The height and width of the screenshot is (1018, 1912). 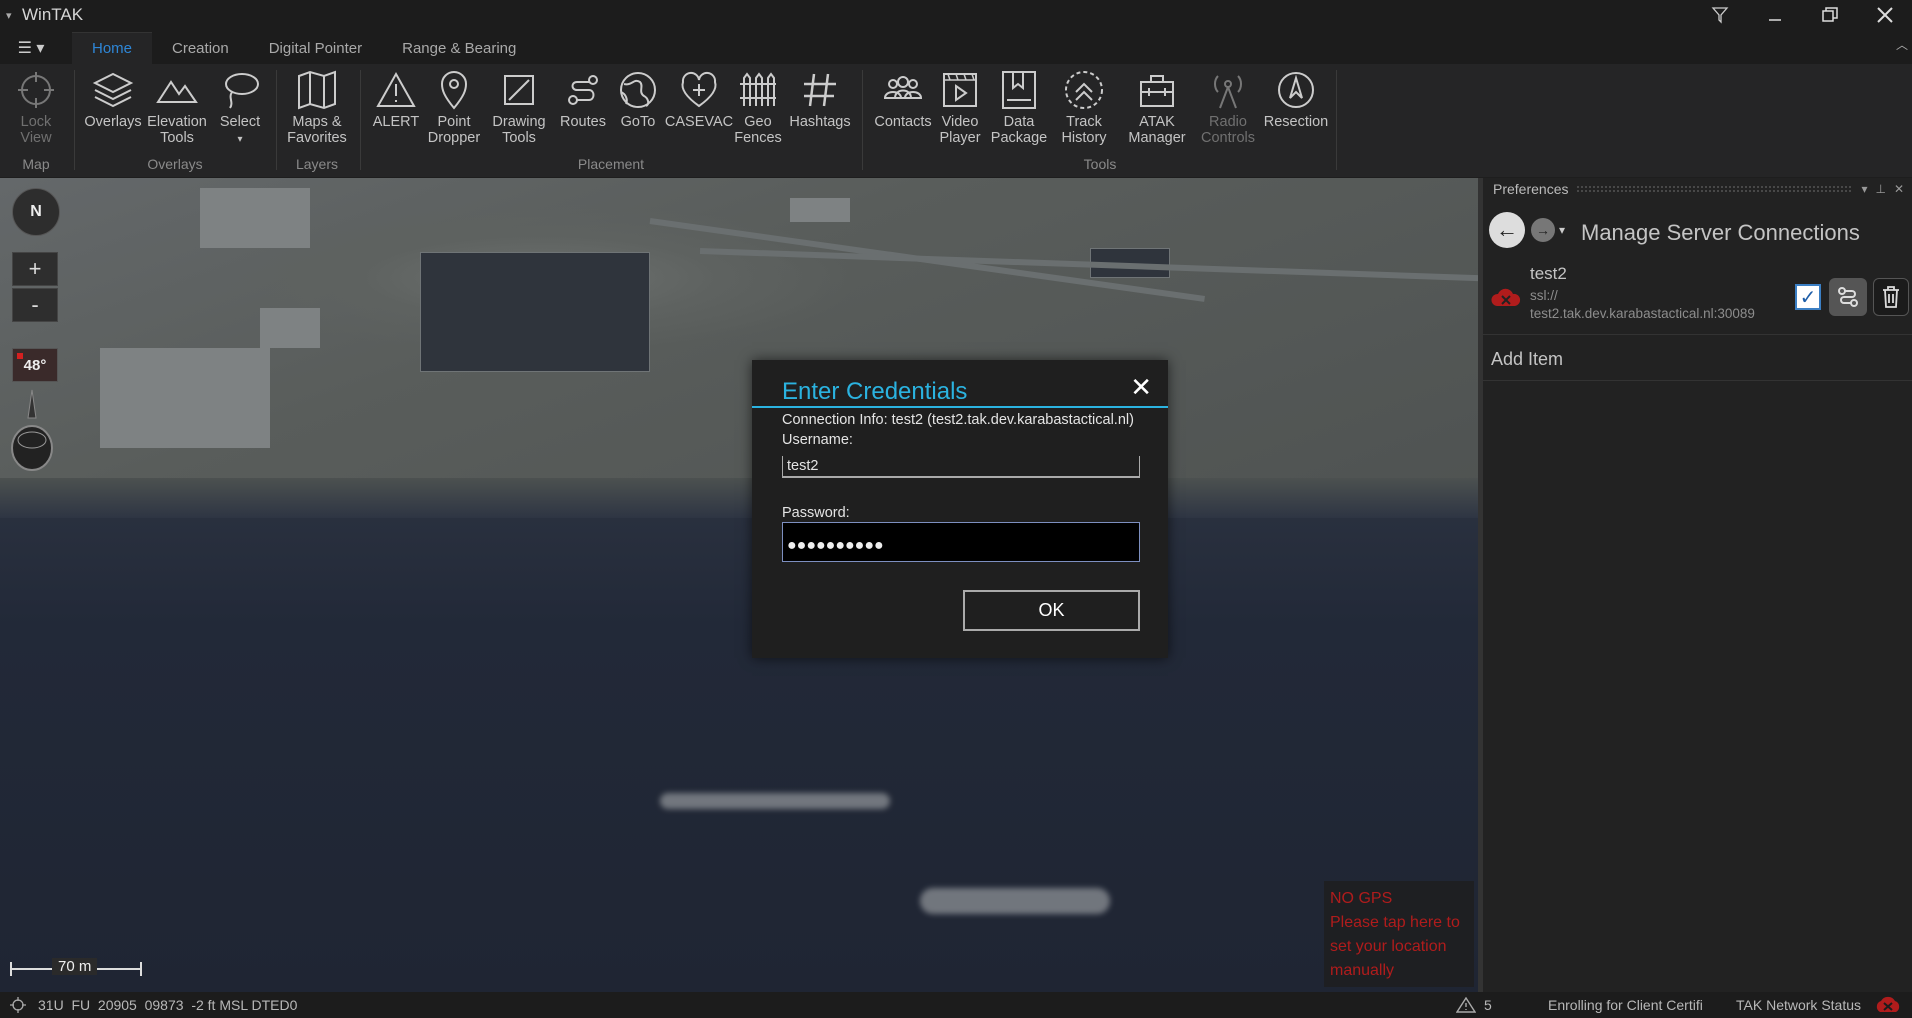 I want to click on goto-button: GoTo, so click(x=638, y=99).